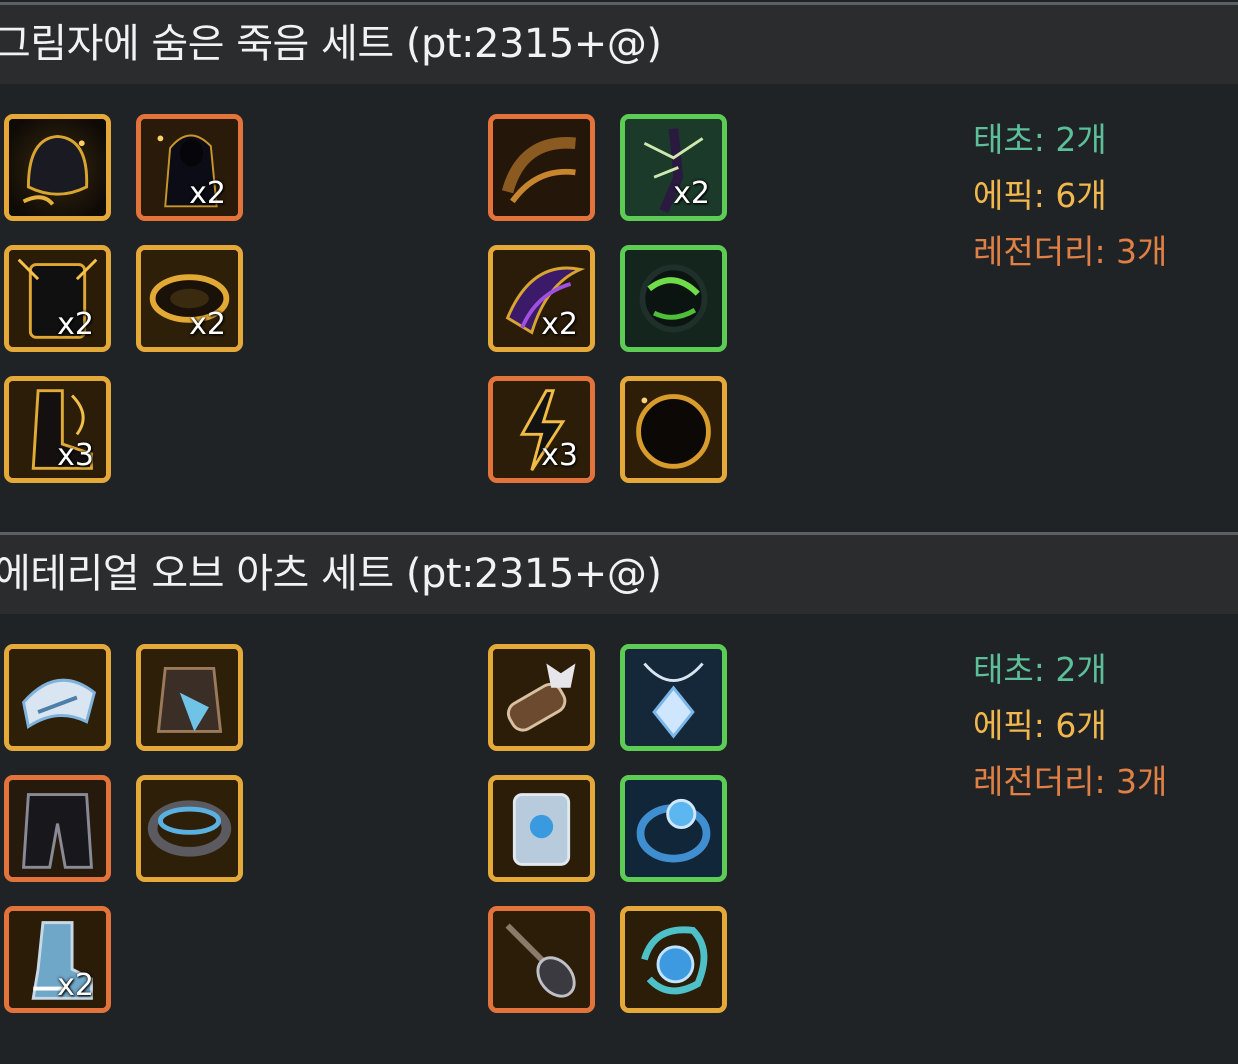 The image size is (1238, 1064). What do you see at coordinates (57, 828) in the screenshot?
I see `ethereal-pants-icon` at bounding box center [57, 828].